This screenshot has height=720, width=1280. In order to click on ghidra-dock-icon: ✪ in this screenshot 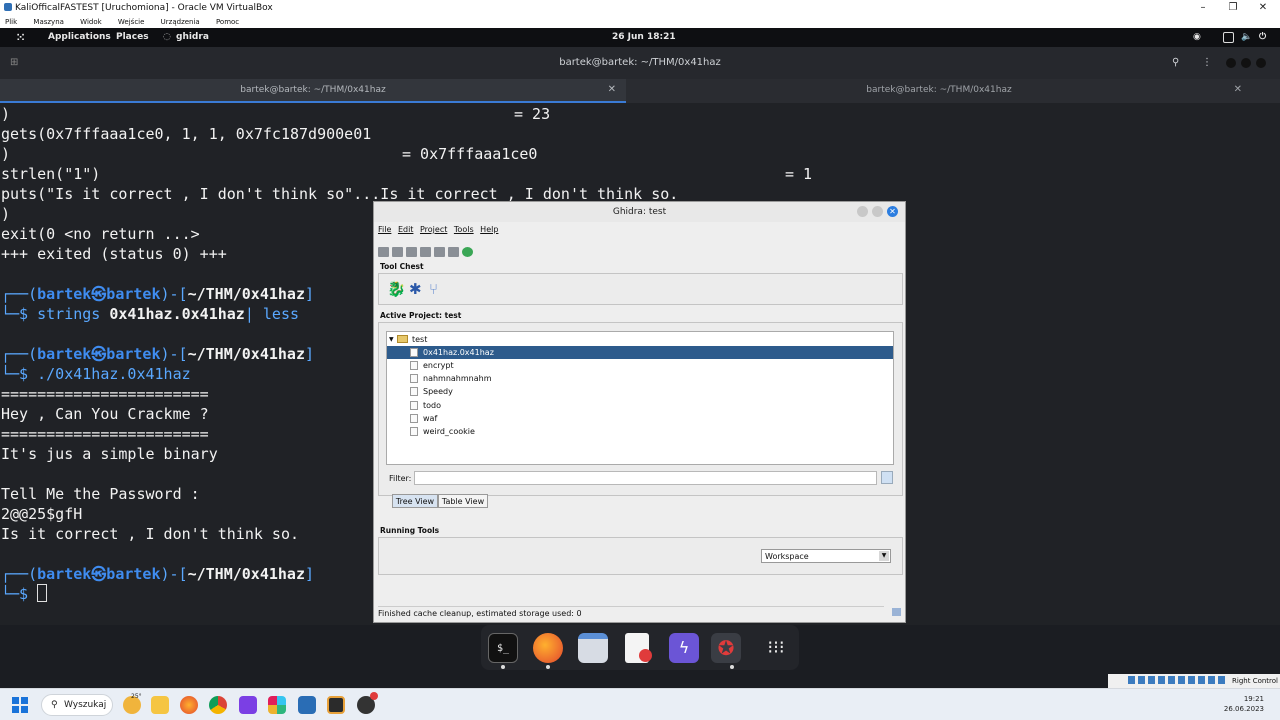, I will do `click(726, 648)`.